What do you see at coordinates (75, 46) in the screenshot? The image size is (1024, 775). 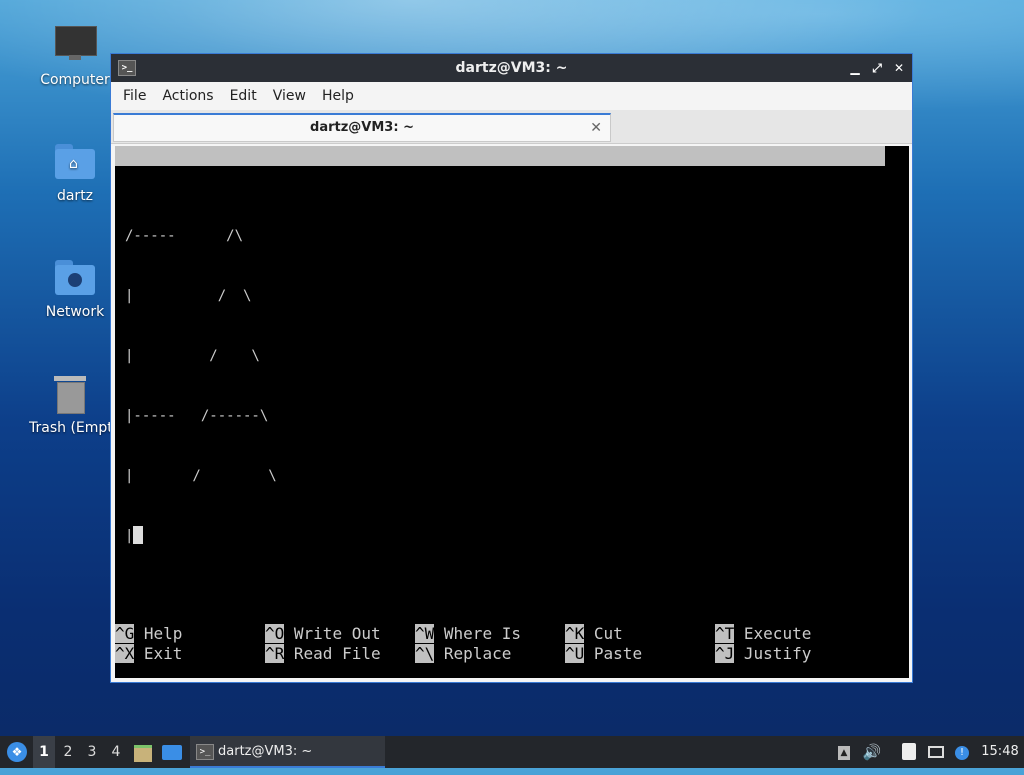 I see `computer-icon` at bounding box center [75, 46].